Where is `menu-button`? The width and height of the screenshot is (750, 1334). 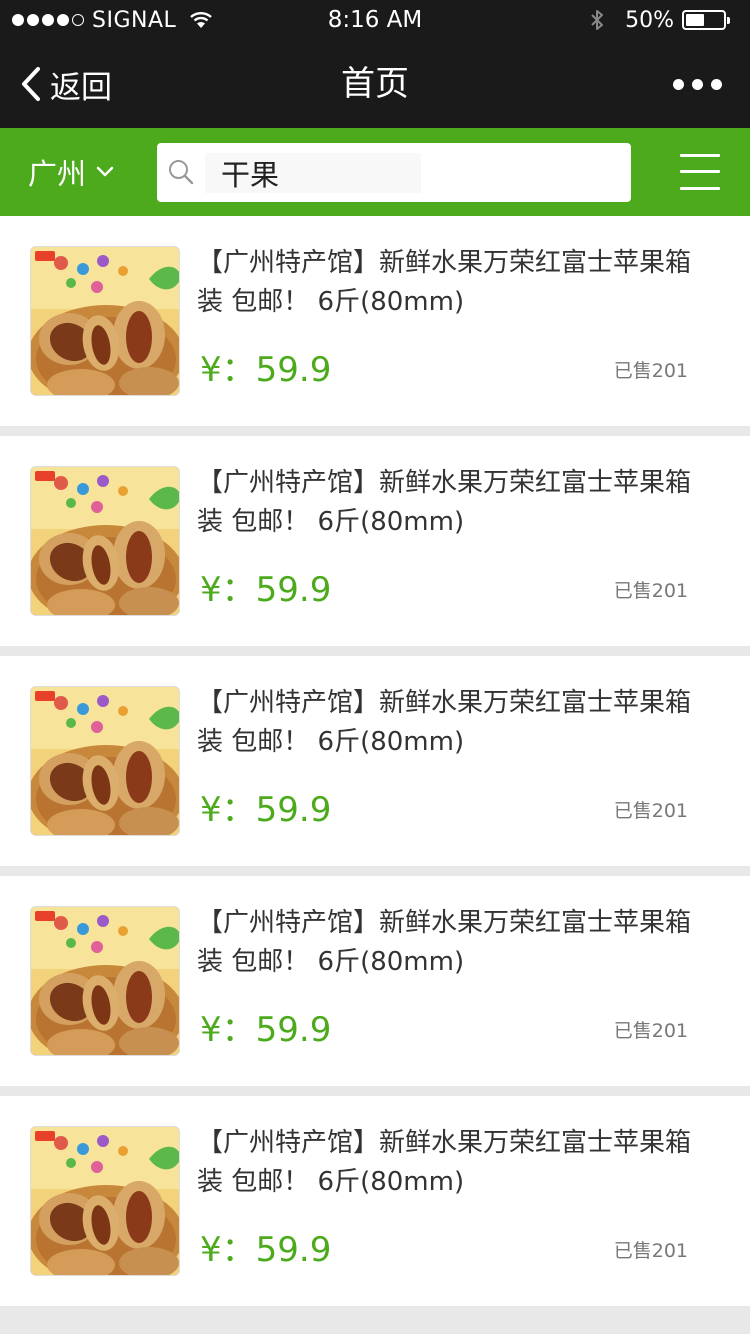 menu-button is located at coordinates (700, 172).